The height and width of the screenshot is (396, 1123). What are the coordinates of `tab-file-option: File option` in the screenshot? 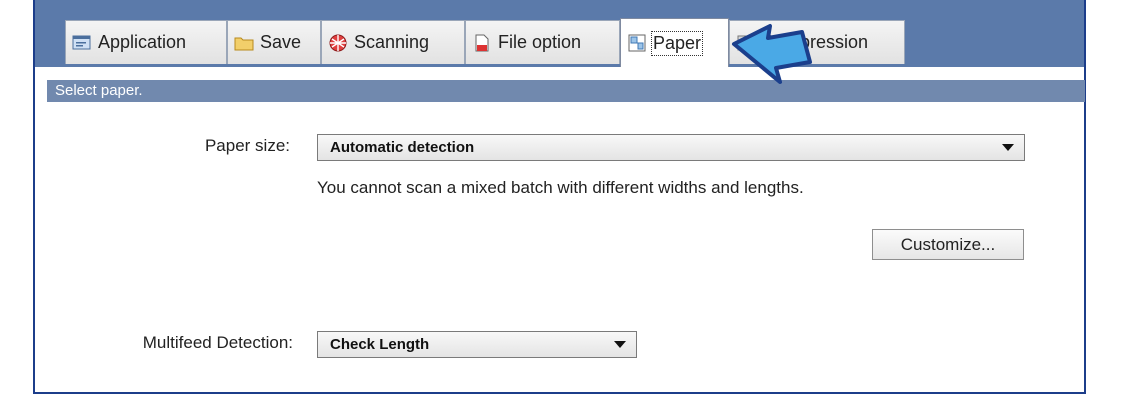 It's located at (542, 42).